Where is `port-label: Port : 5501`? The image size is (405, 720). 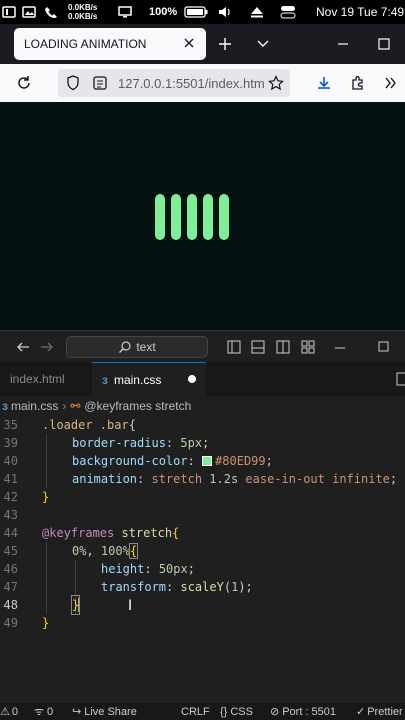
port-label: Port : 5501 is located at coordinates (309, 711).